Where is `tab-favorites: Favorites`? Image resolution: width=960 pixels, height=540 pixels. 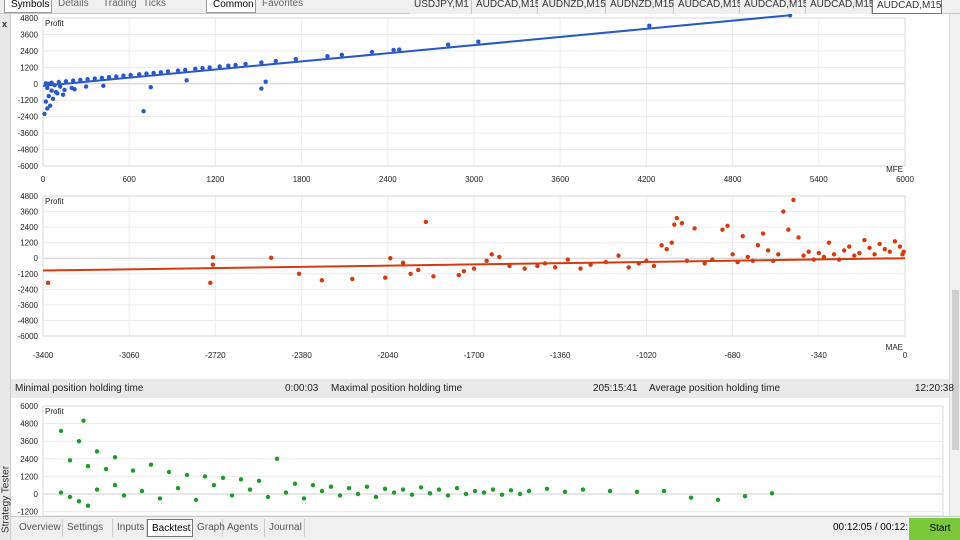
tab-favorites: Favorites is located at coordinates (281, 6).